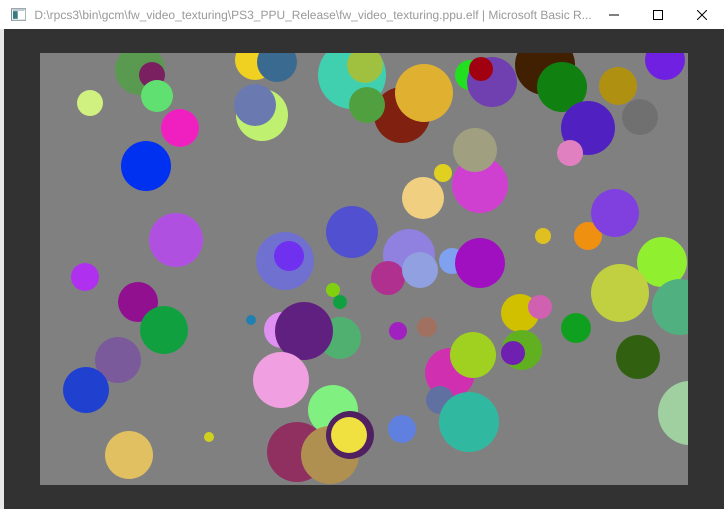  What do you see at coordinates (701, 15) in the screenshot?
I see `close-icon` at bounding box center [701, 15].